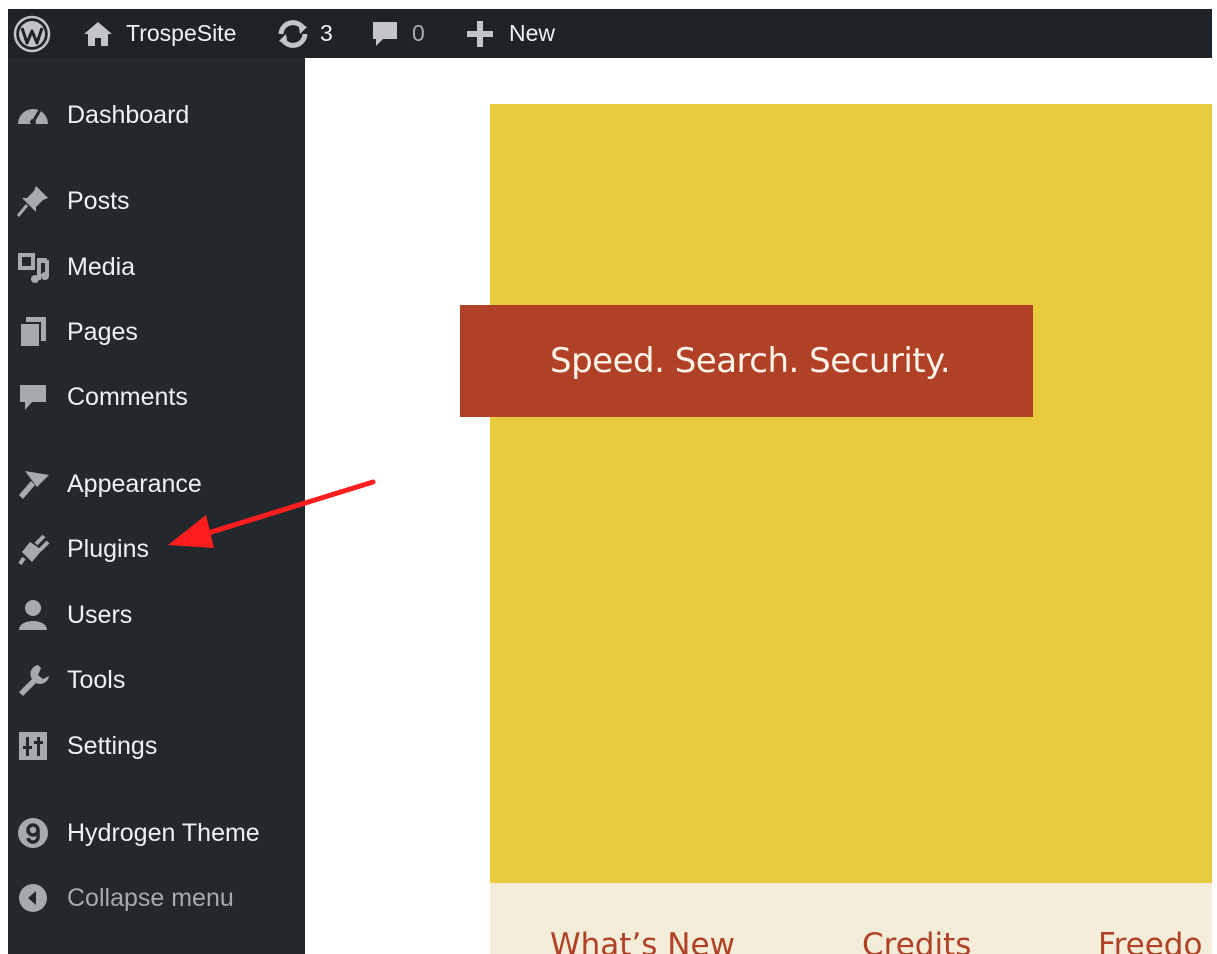  I want to click on screenshot-frame-top, so click(608, 4).